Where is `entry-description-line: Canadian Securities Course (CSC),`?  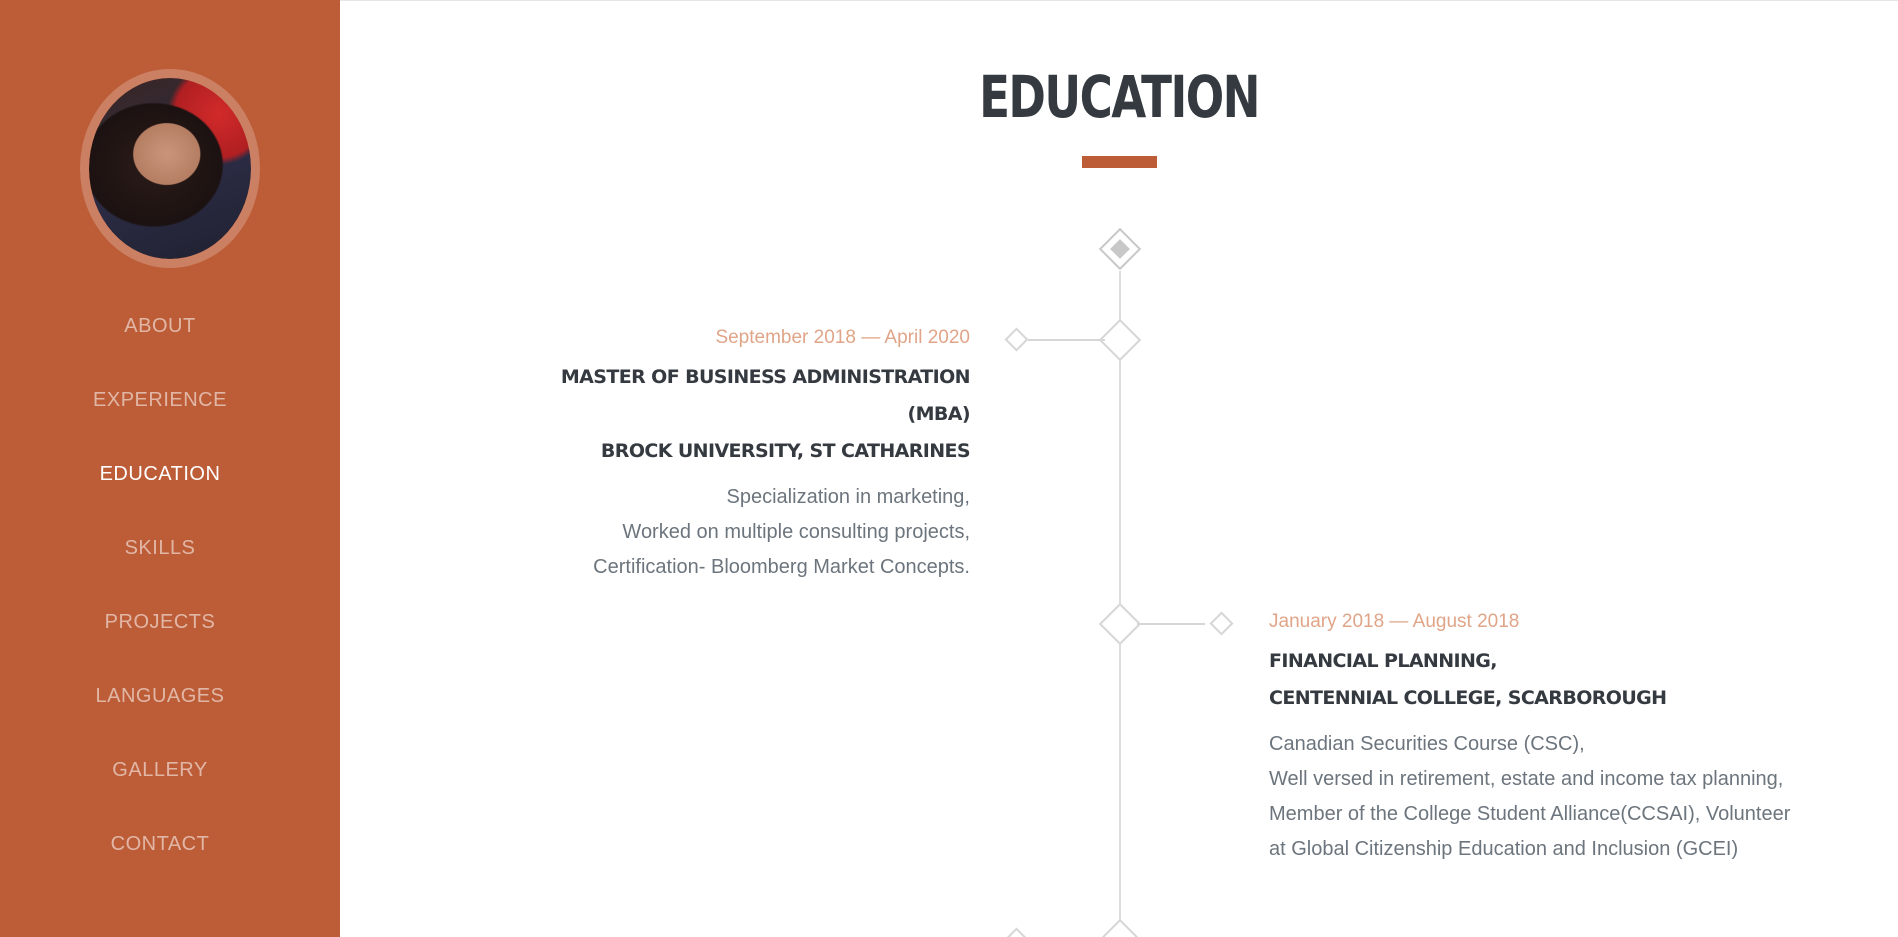 entry-description-line: Canadian Securities Course (CSC), is located at coordinates (1427, 744).